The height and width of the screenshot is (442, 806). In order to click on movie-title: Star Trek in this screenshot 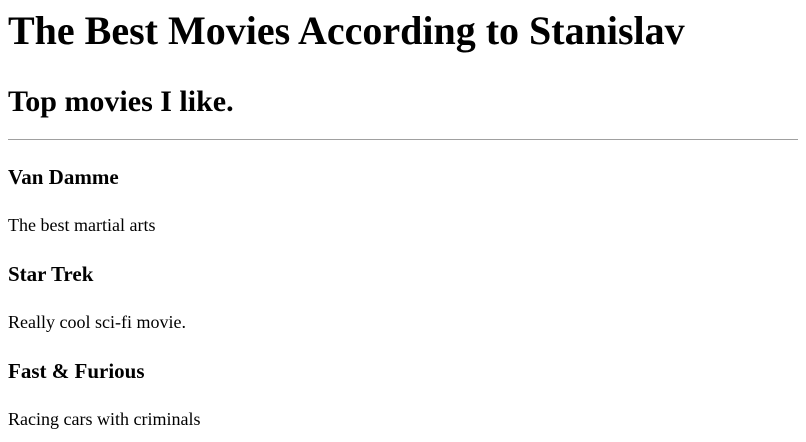, I will do `click(51, 274)`.